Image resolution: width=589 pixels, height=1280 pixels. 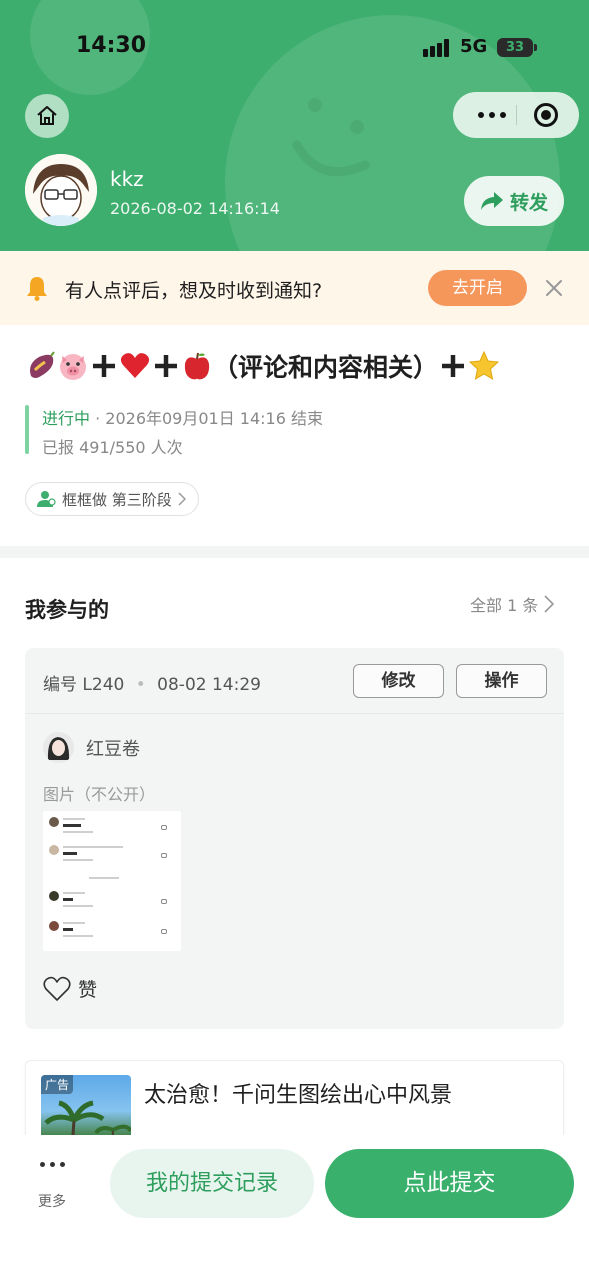 I want to click on star-icon, so click(x=484, y=366).